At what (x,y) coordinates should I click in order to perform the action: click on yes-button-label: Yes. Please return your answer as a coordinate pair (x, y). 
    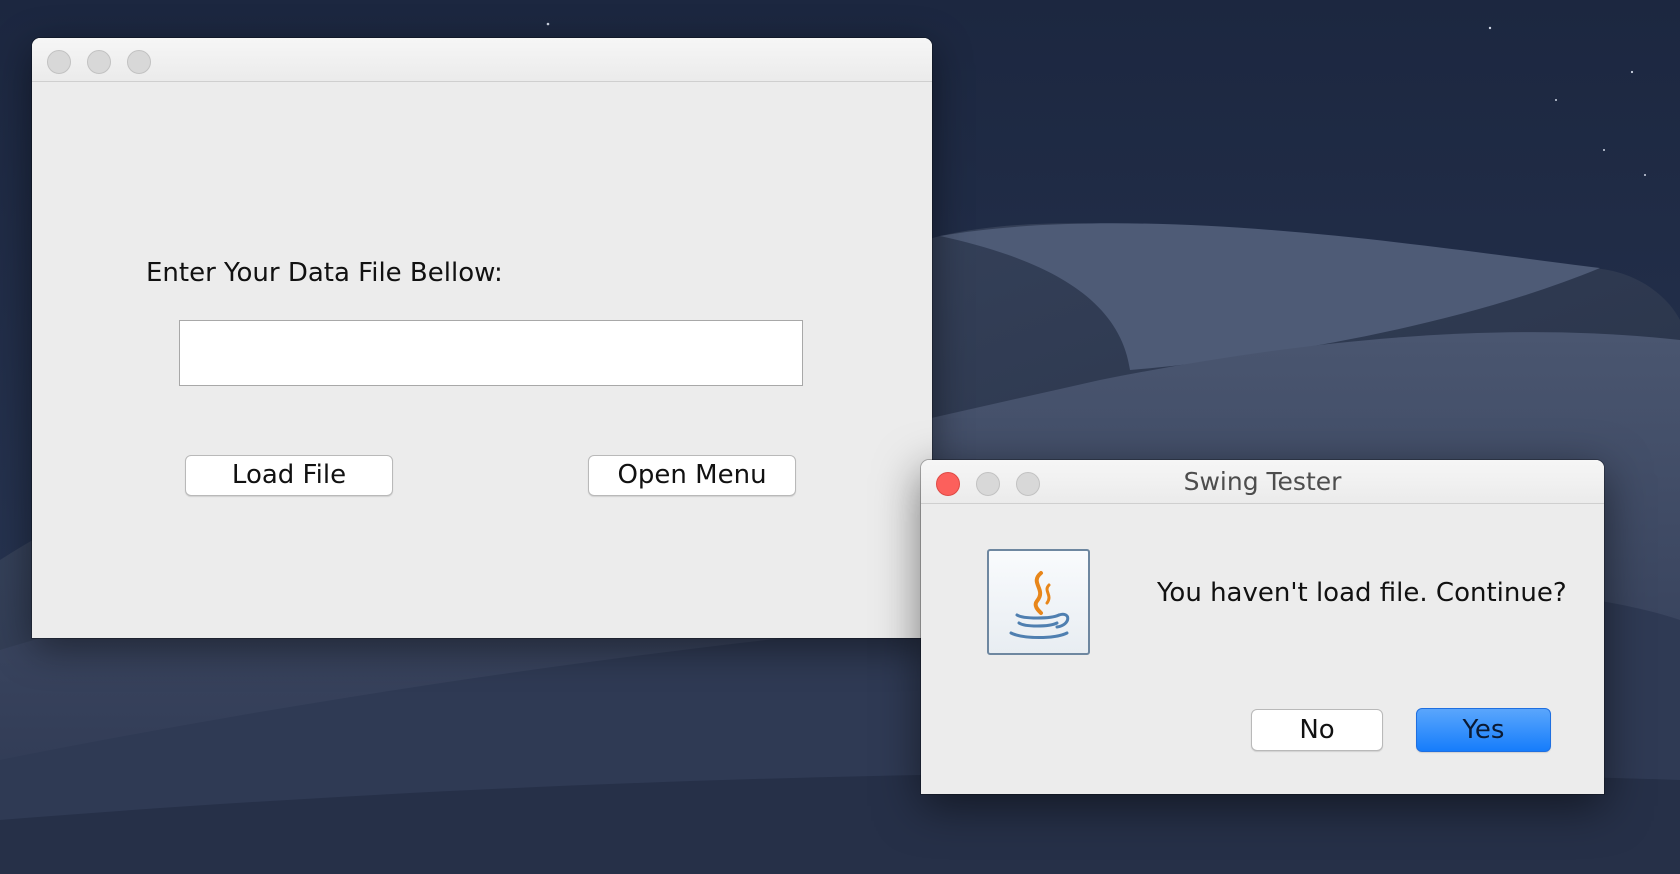
    Looking at the image, I should click on (1483, 730).